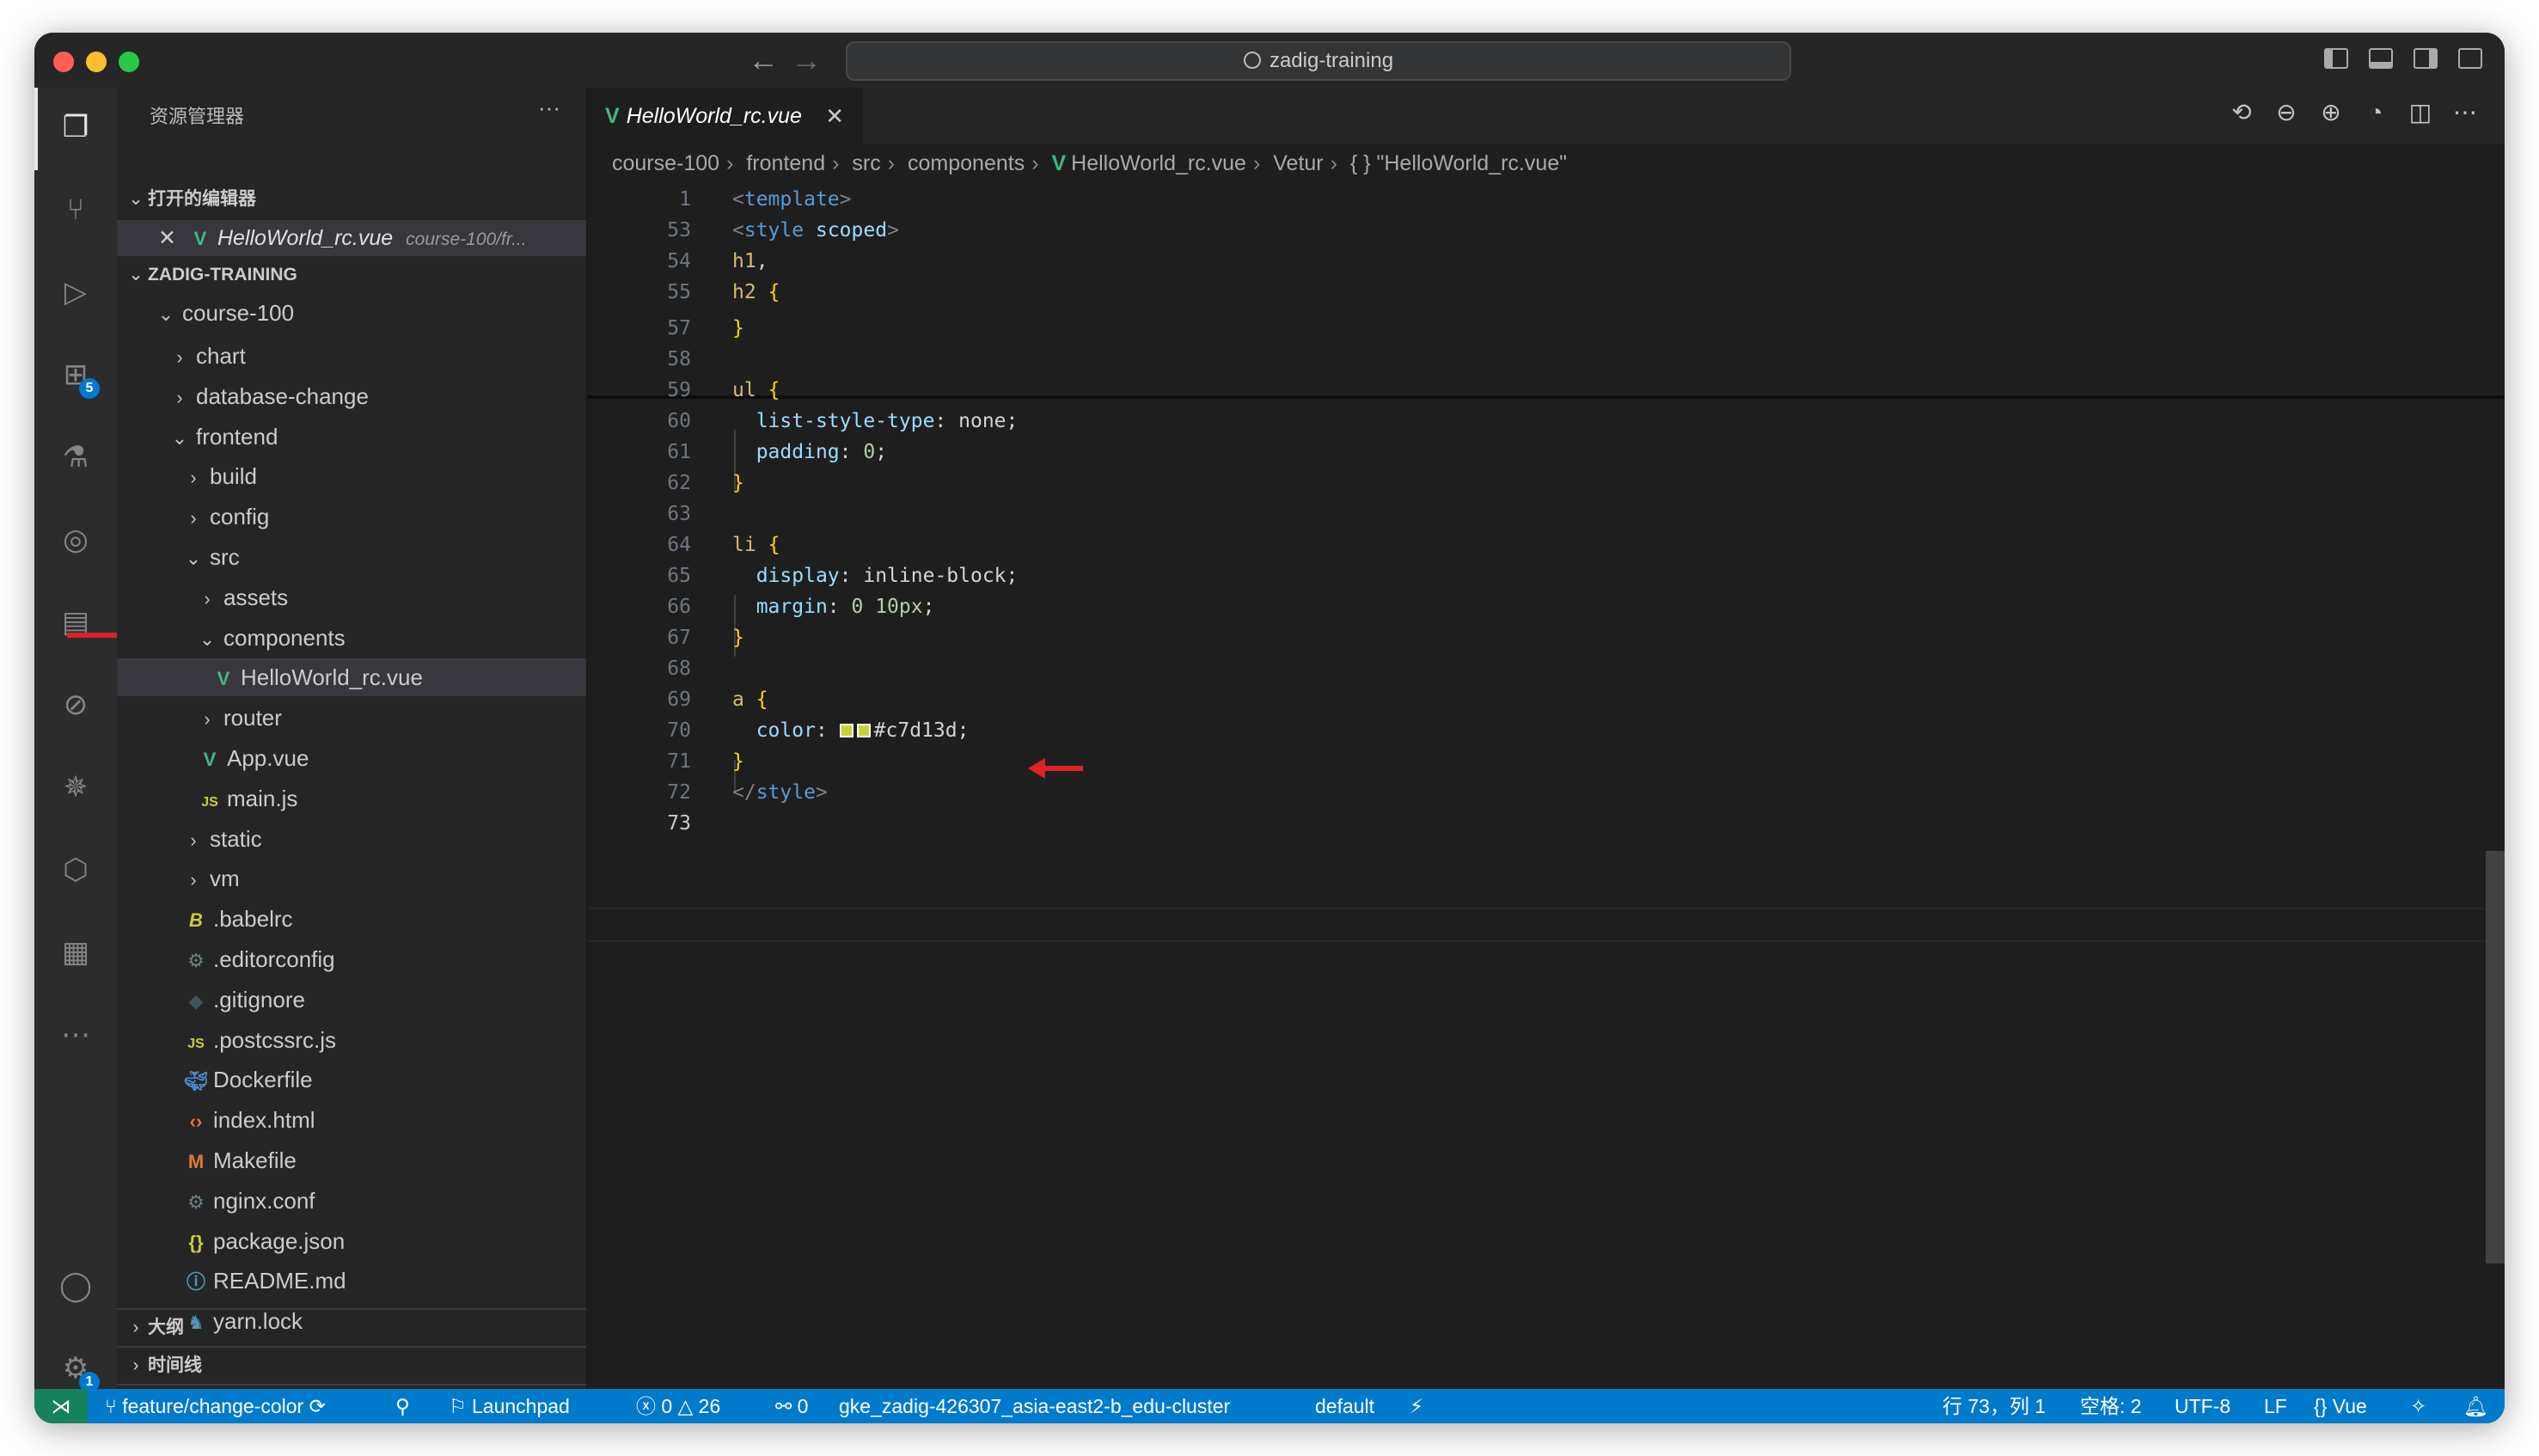 The width and height of the screenshot is (2539, 1456). What do you see at coordinates (763, 60) in the screenshot?
I see `arrow-left-icon: ←` at bounding box center [763, 60].